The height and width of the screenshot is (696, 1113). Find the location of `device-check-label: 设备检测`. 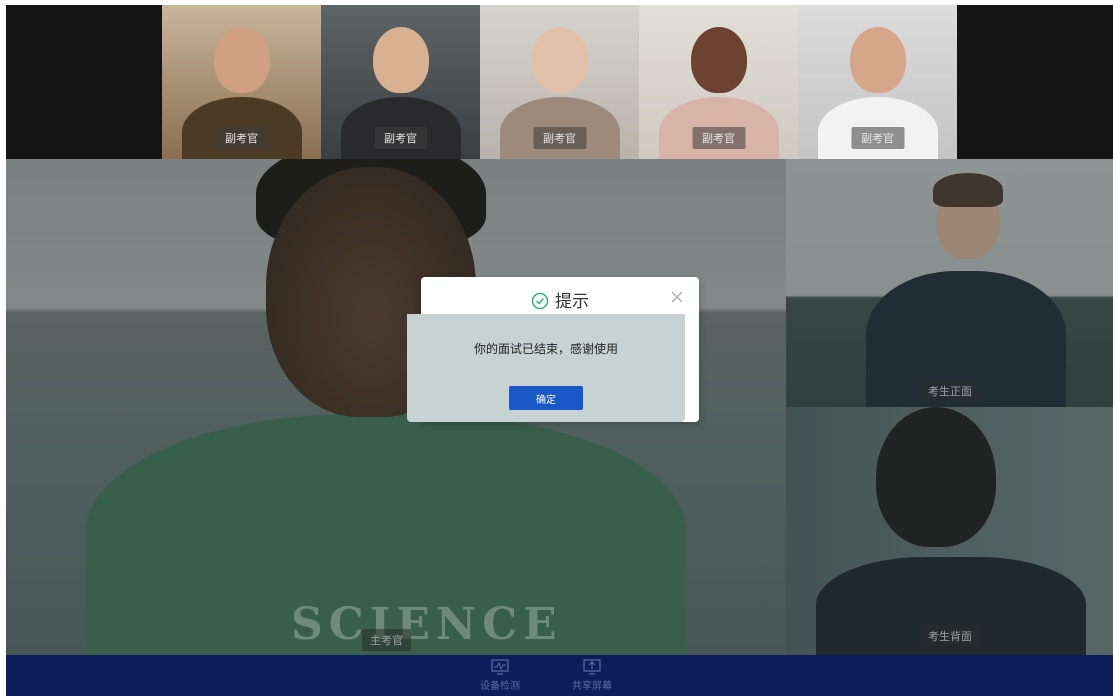

device-check-label: 设备检测 is located at coordinates (500, 686).